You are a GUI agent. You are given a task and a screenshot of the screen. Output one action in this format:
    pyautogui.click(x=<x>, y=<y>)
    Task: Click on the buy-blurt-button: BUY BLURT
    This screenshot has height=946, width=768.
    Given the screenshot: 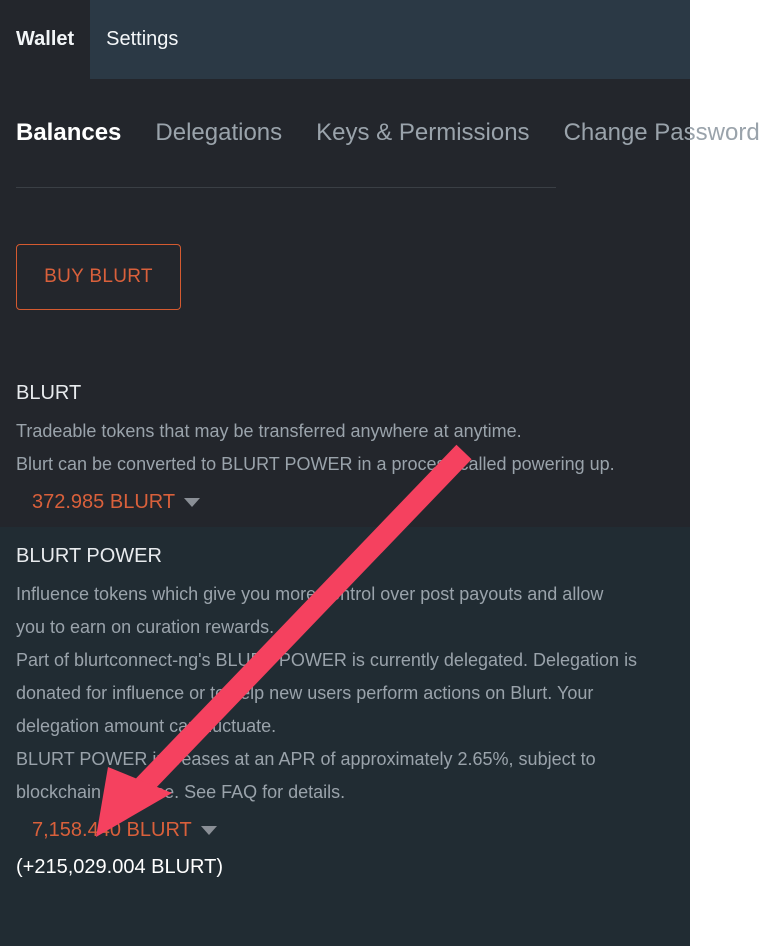 What is the action you would take?
    pyautogui.click(x=98, y=277)
    